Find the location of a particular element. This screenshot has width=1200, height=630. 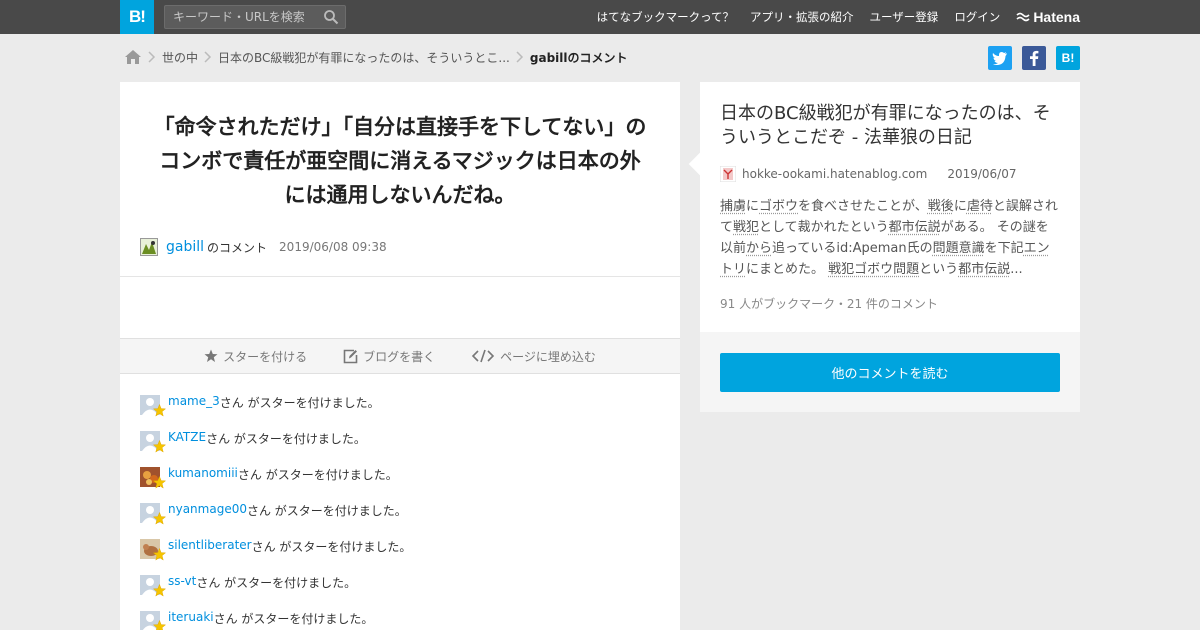

list-item: KATZE さん がスターを付けました。 is located at coordinates (275, 448).